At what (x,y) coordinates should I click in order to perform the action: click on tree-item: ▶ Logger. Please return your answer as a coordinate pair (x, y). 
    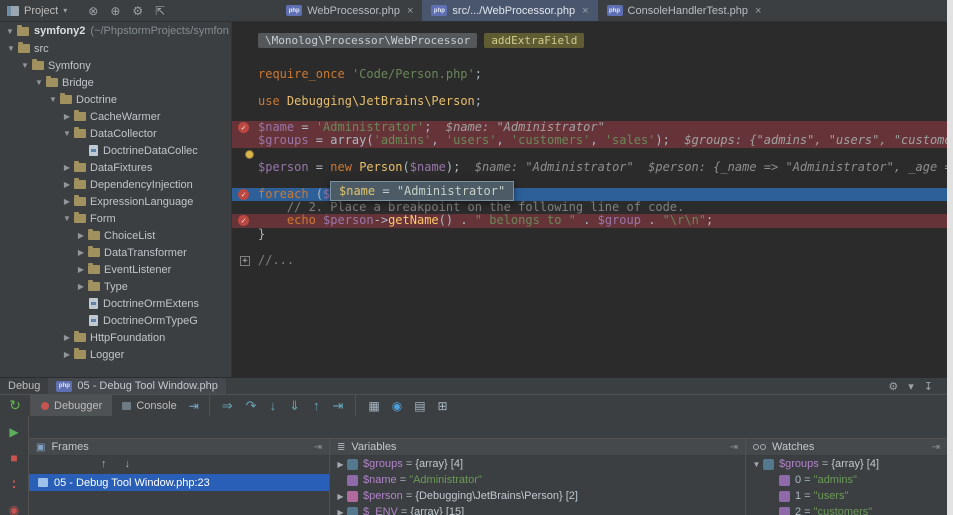
    Looking at the image, I should click on (115, 354).